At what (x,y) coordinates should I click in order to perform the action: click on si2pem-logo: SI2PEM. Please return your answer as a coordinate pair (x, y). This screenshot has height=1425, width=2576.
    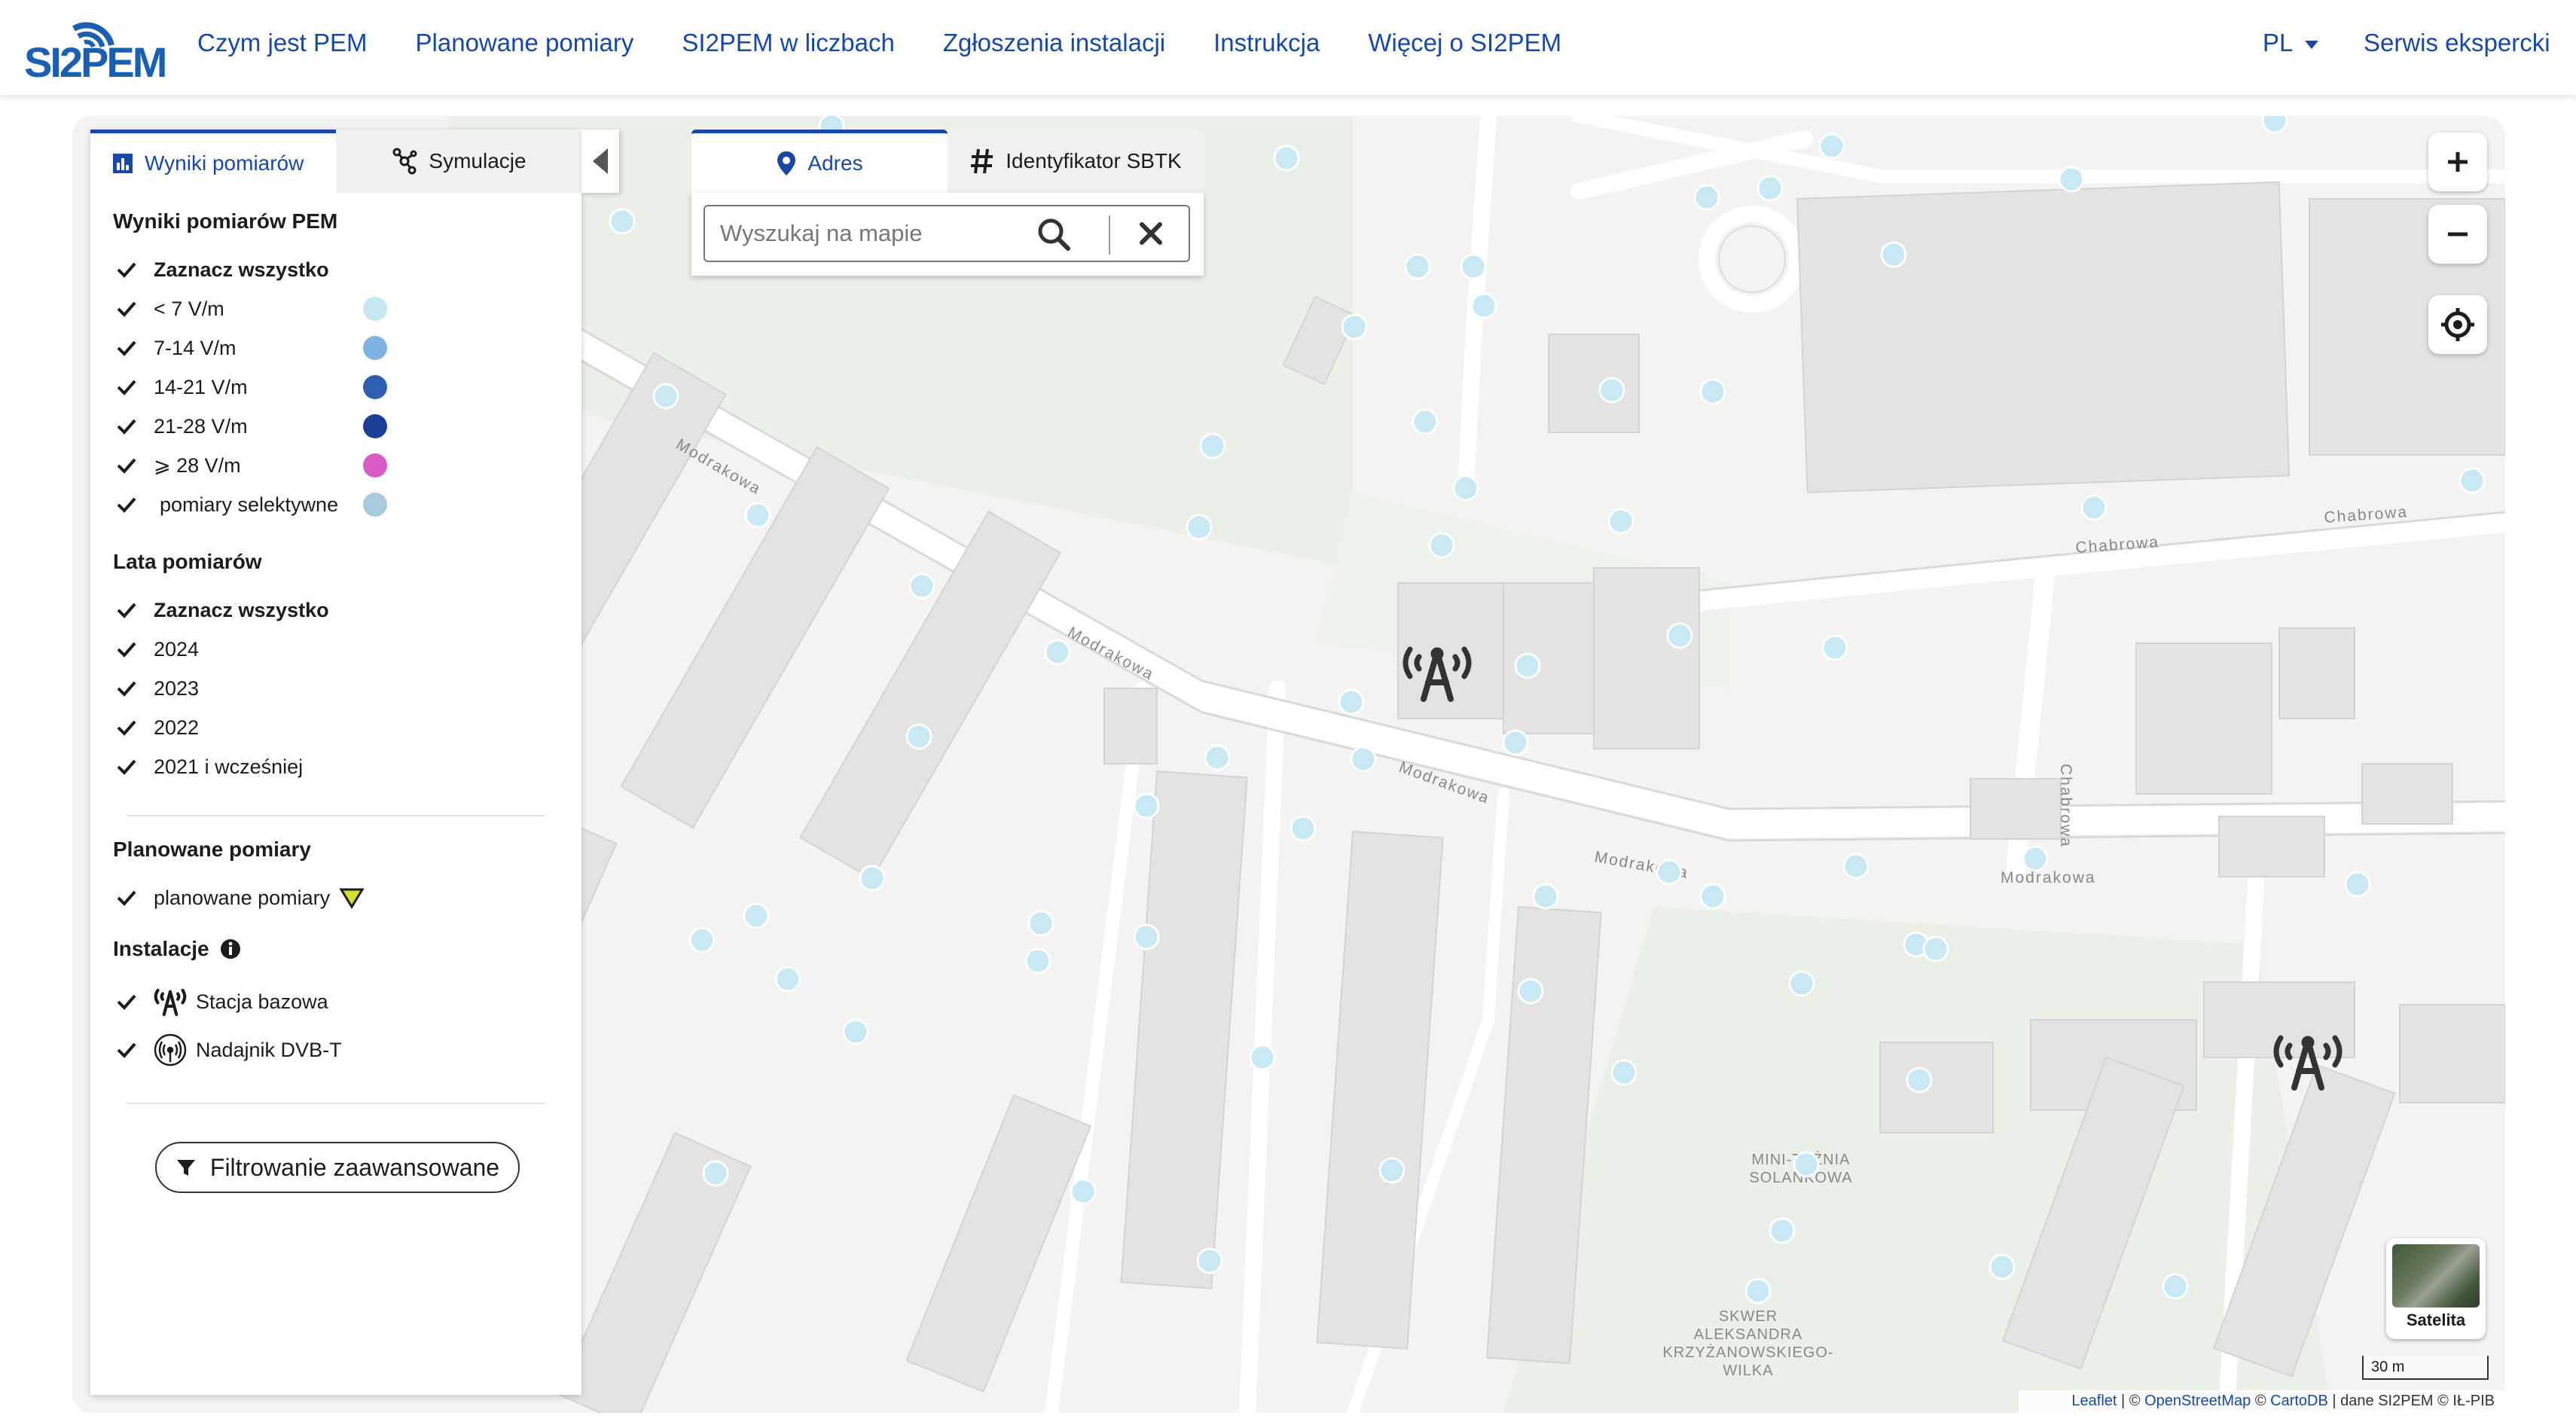
    Looking at the image, I should click on (94, 49).